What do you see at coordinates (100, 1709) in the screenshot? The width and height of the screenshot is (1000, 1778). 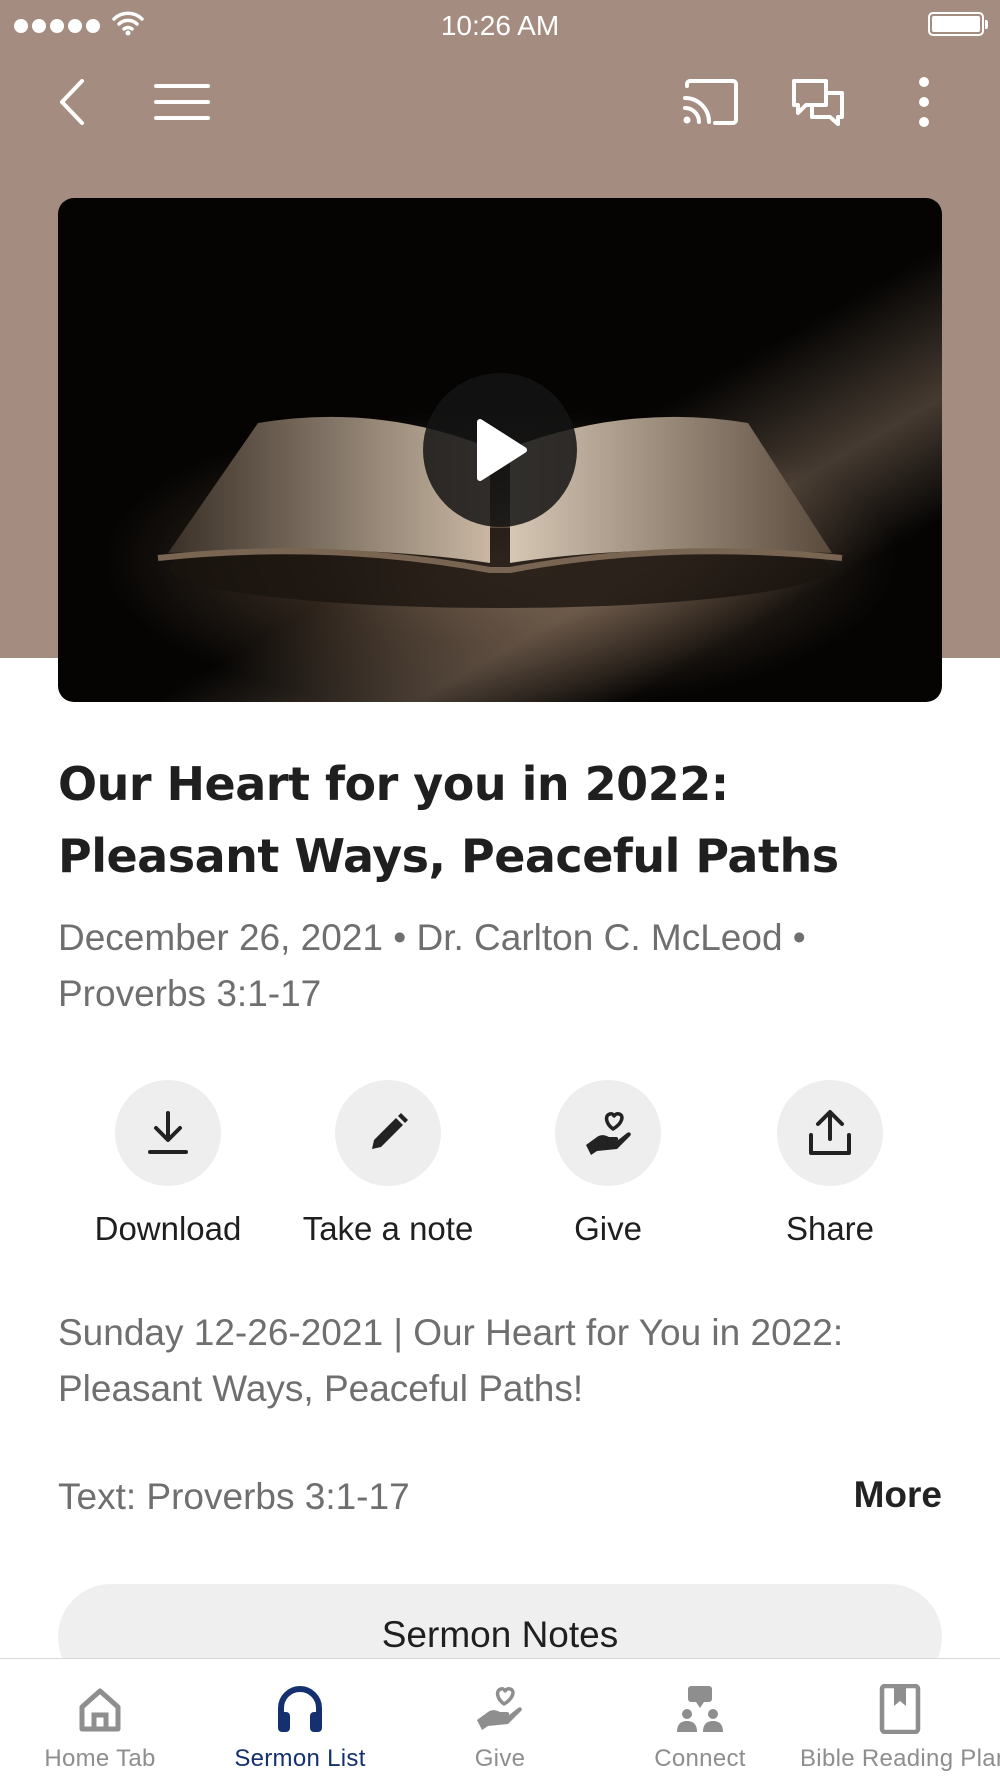 I see `home-icon` at bounding box center [100, 1709].